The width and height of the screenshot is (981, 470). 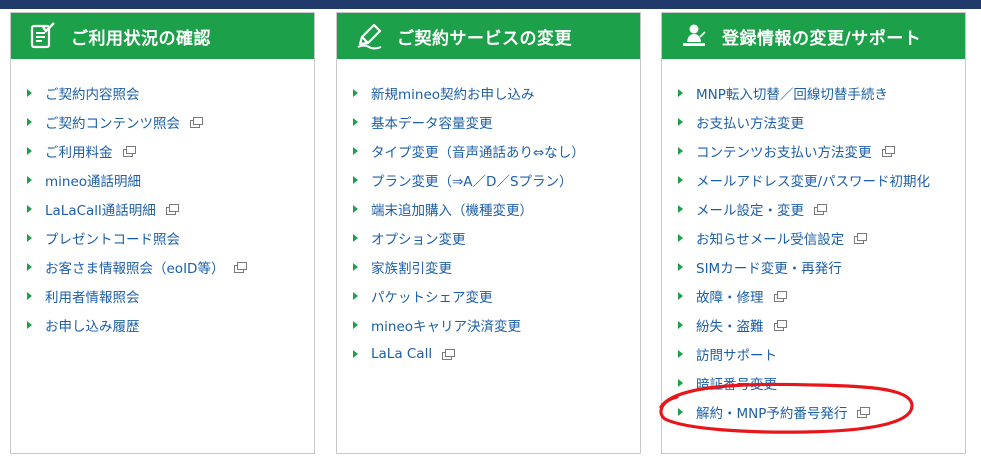 I want to click on menu-item: お申し込み履歴, so click(x=170, y=324).